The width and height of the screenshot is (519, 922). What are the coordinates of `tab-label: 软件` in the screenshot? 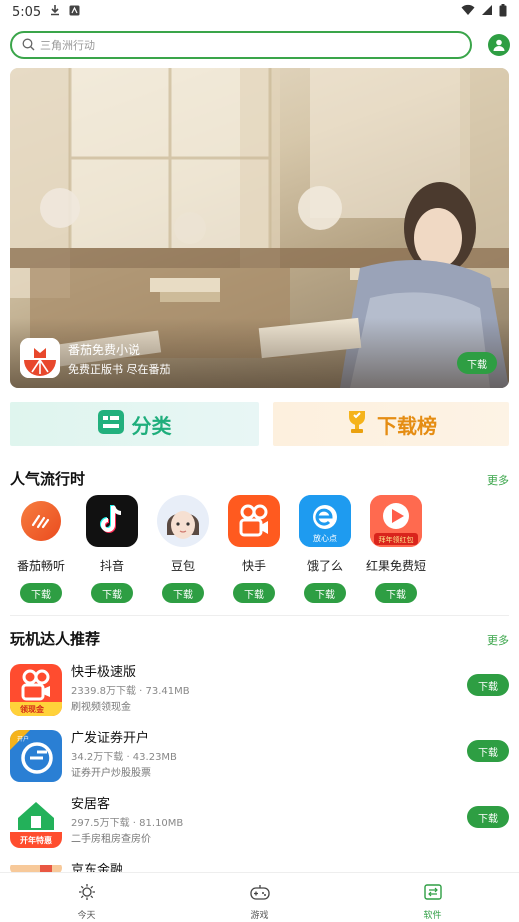 It's located at (432, 916).